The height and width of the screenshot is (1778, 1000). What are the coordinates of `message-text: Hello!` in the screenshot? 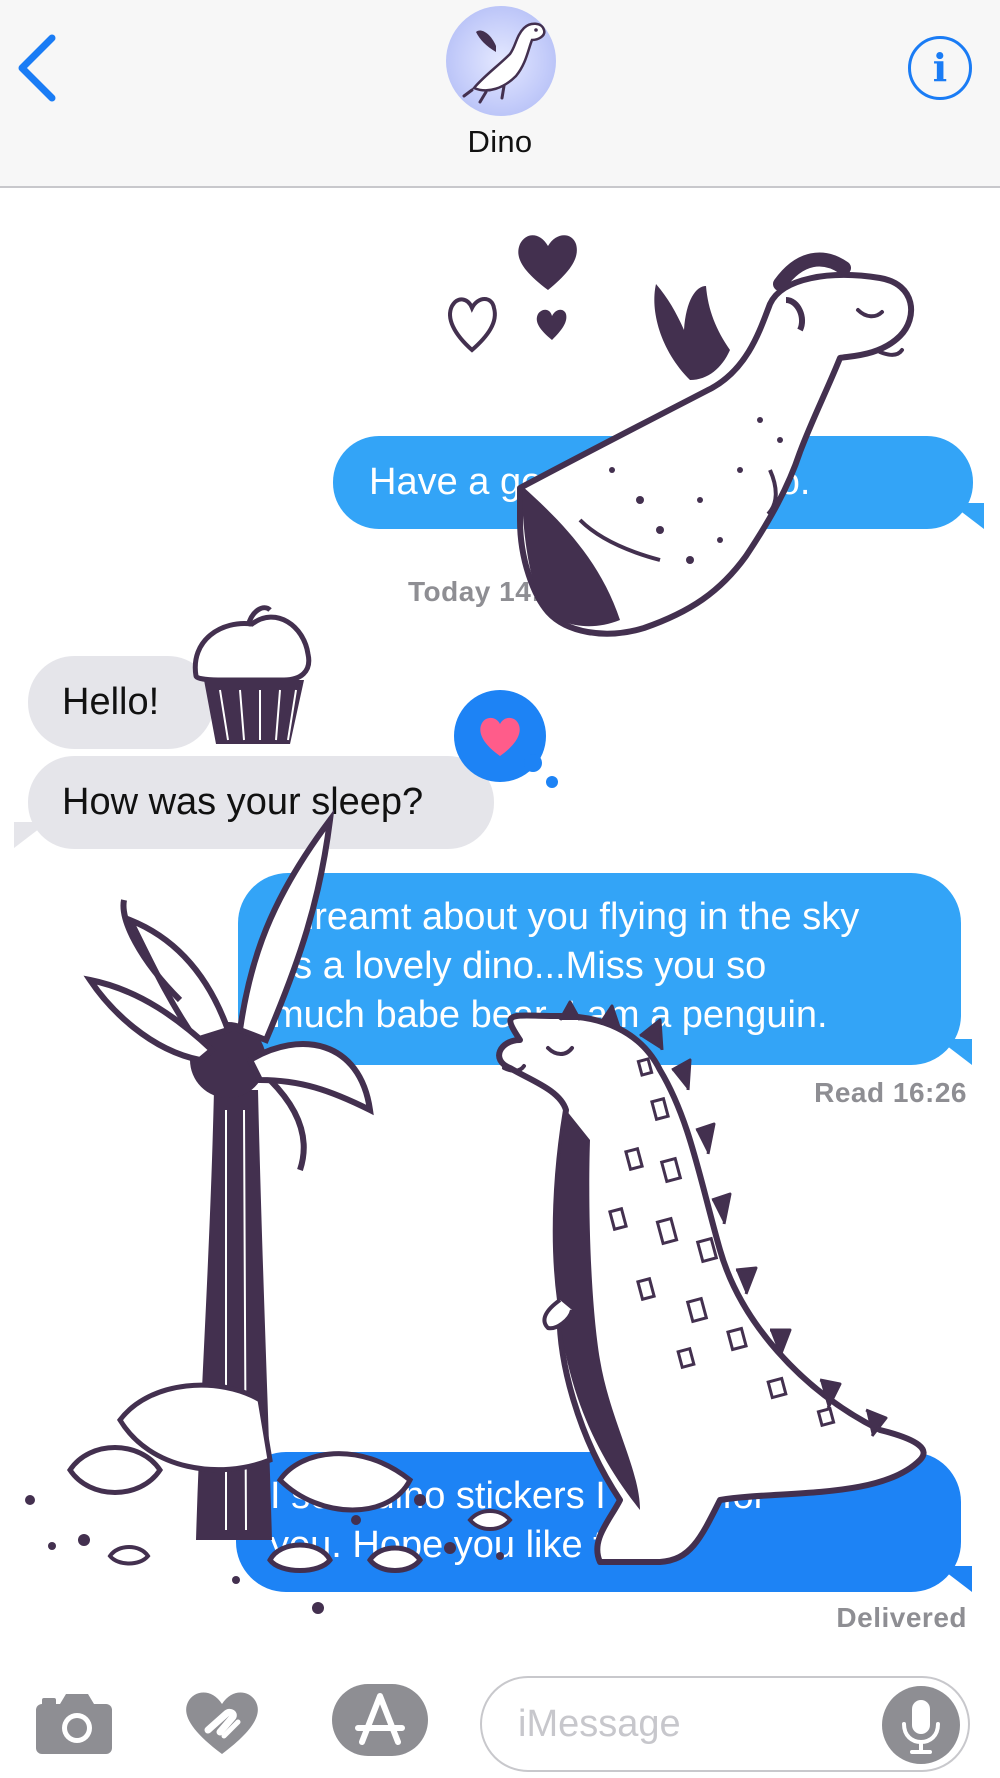 It's located at (111, 702).